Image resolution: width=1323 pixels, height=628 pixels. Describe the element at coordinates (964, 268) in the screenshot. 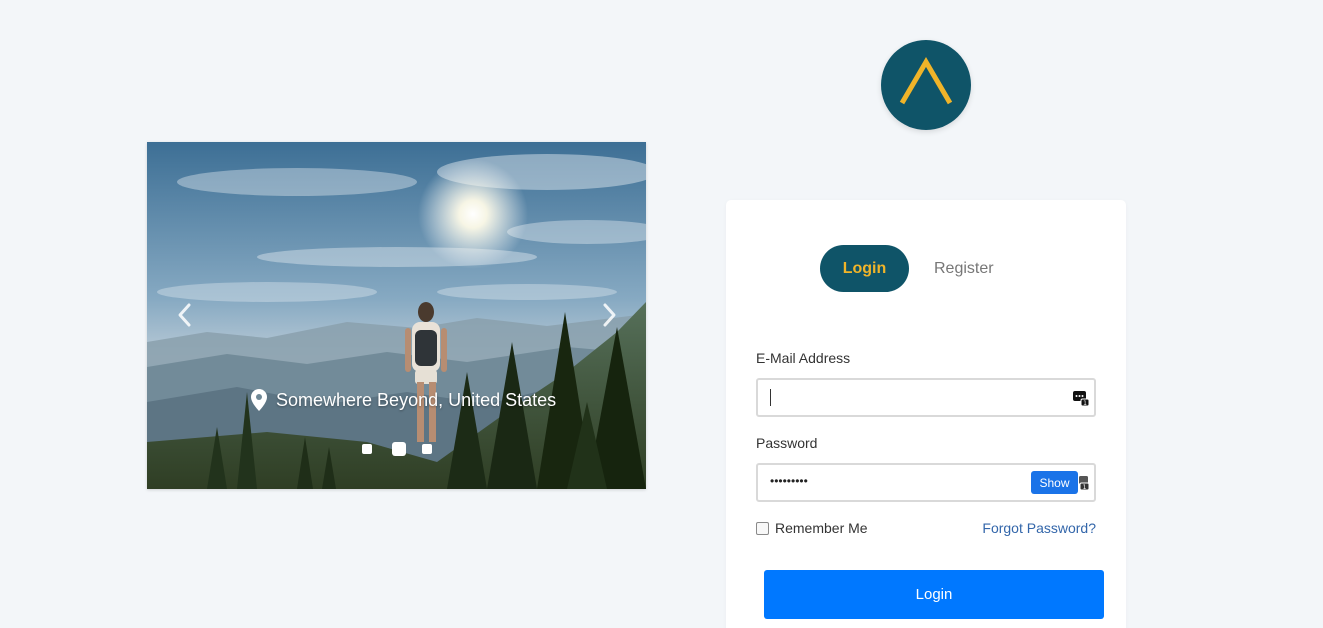

I see `tab-register: Register` at that location.